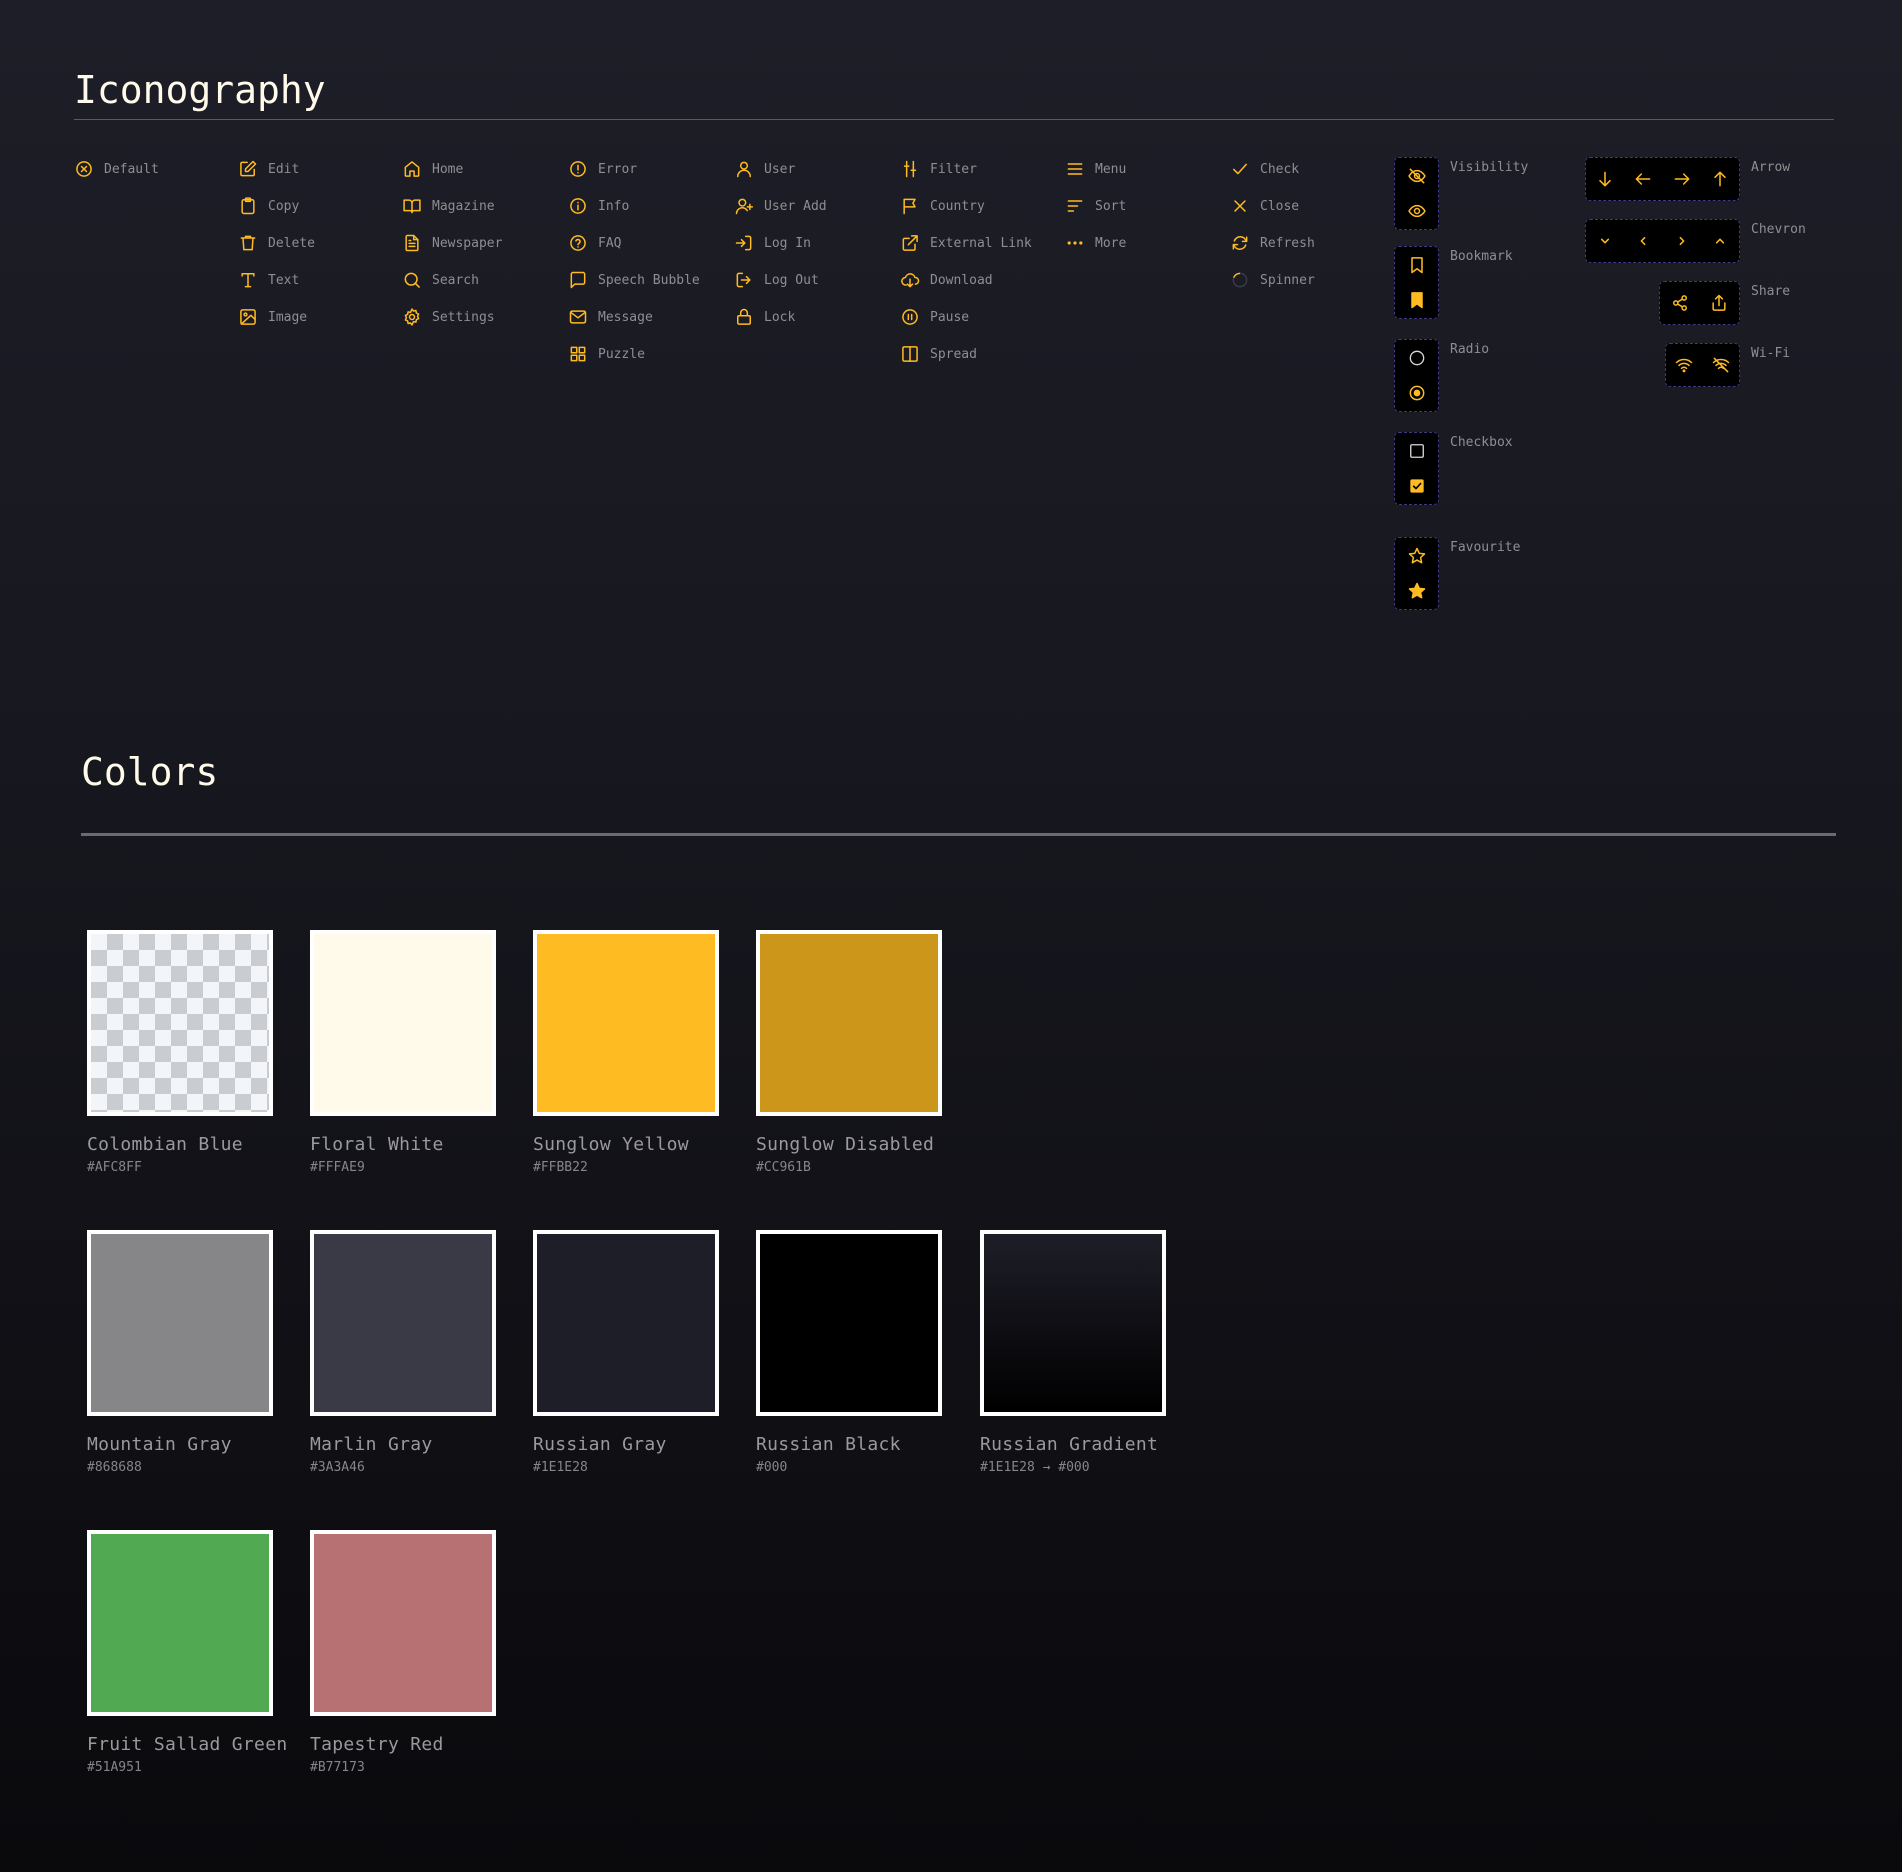  What do you see at coordinates (828, 1444) in the screenshot?
I see `color-name: Russian Black` at bounding box center [828, 1444].